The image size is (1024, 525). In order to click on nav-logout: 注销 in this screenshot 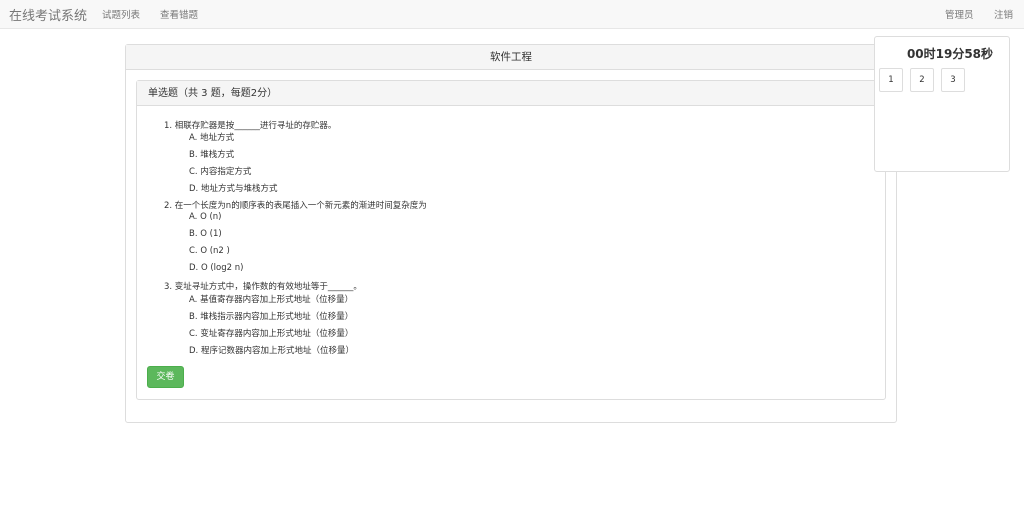, I will do `click(1003, 14)`.